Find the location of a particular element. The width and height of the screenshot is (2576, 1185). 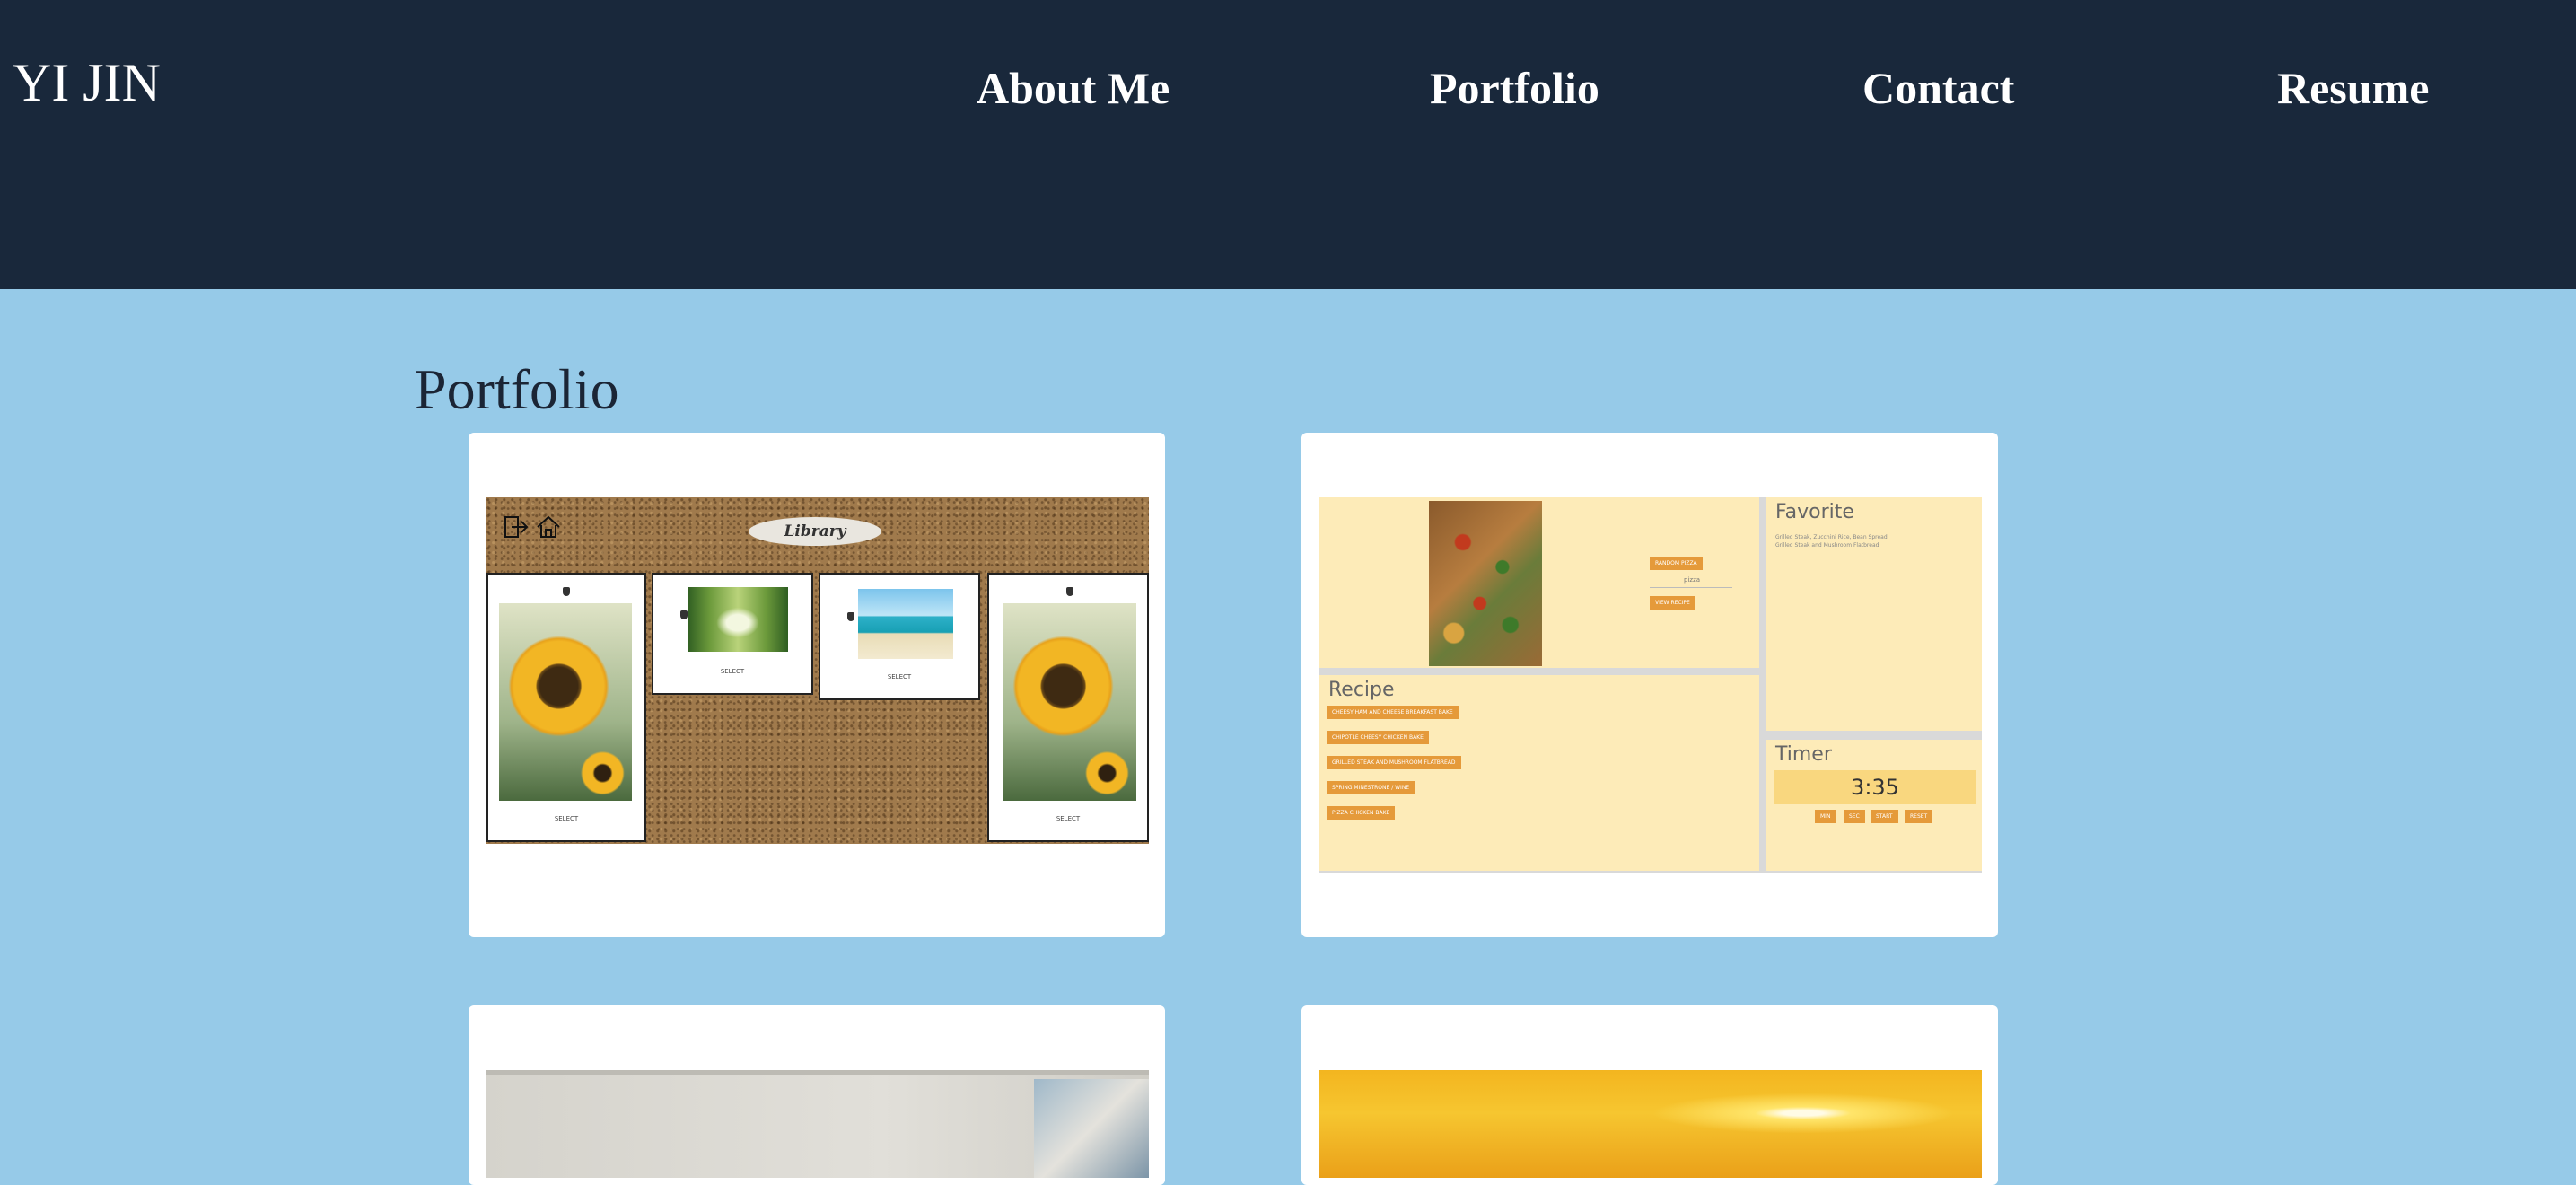

site-logo: YI JIN is located at coordinates (87, 82).